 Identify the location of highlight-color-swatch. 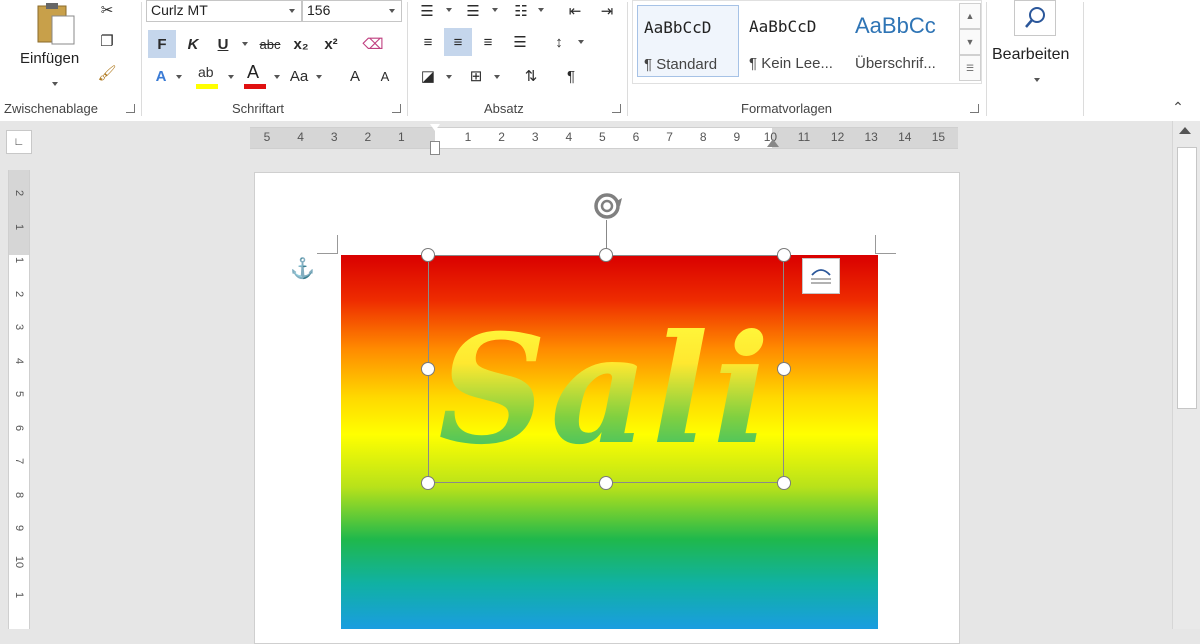
(207, 86).